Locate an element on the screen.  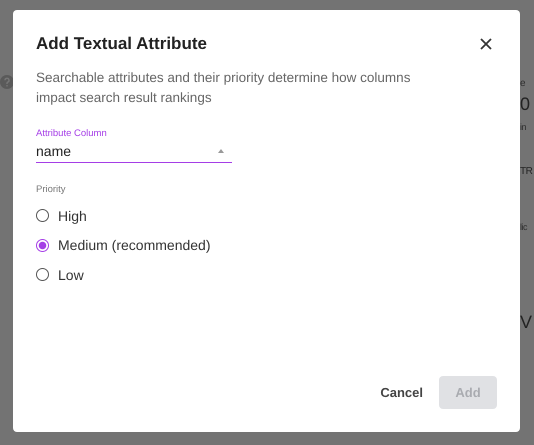
radio-option: Medium (recommended) is located at coordinates (123, 245).